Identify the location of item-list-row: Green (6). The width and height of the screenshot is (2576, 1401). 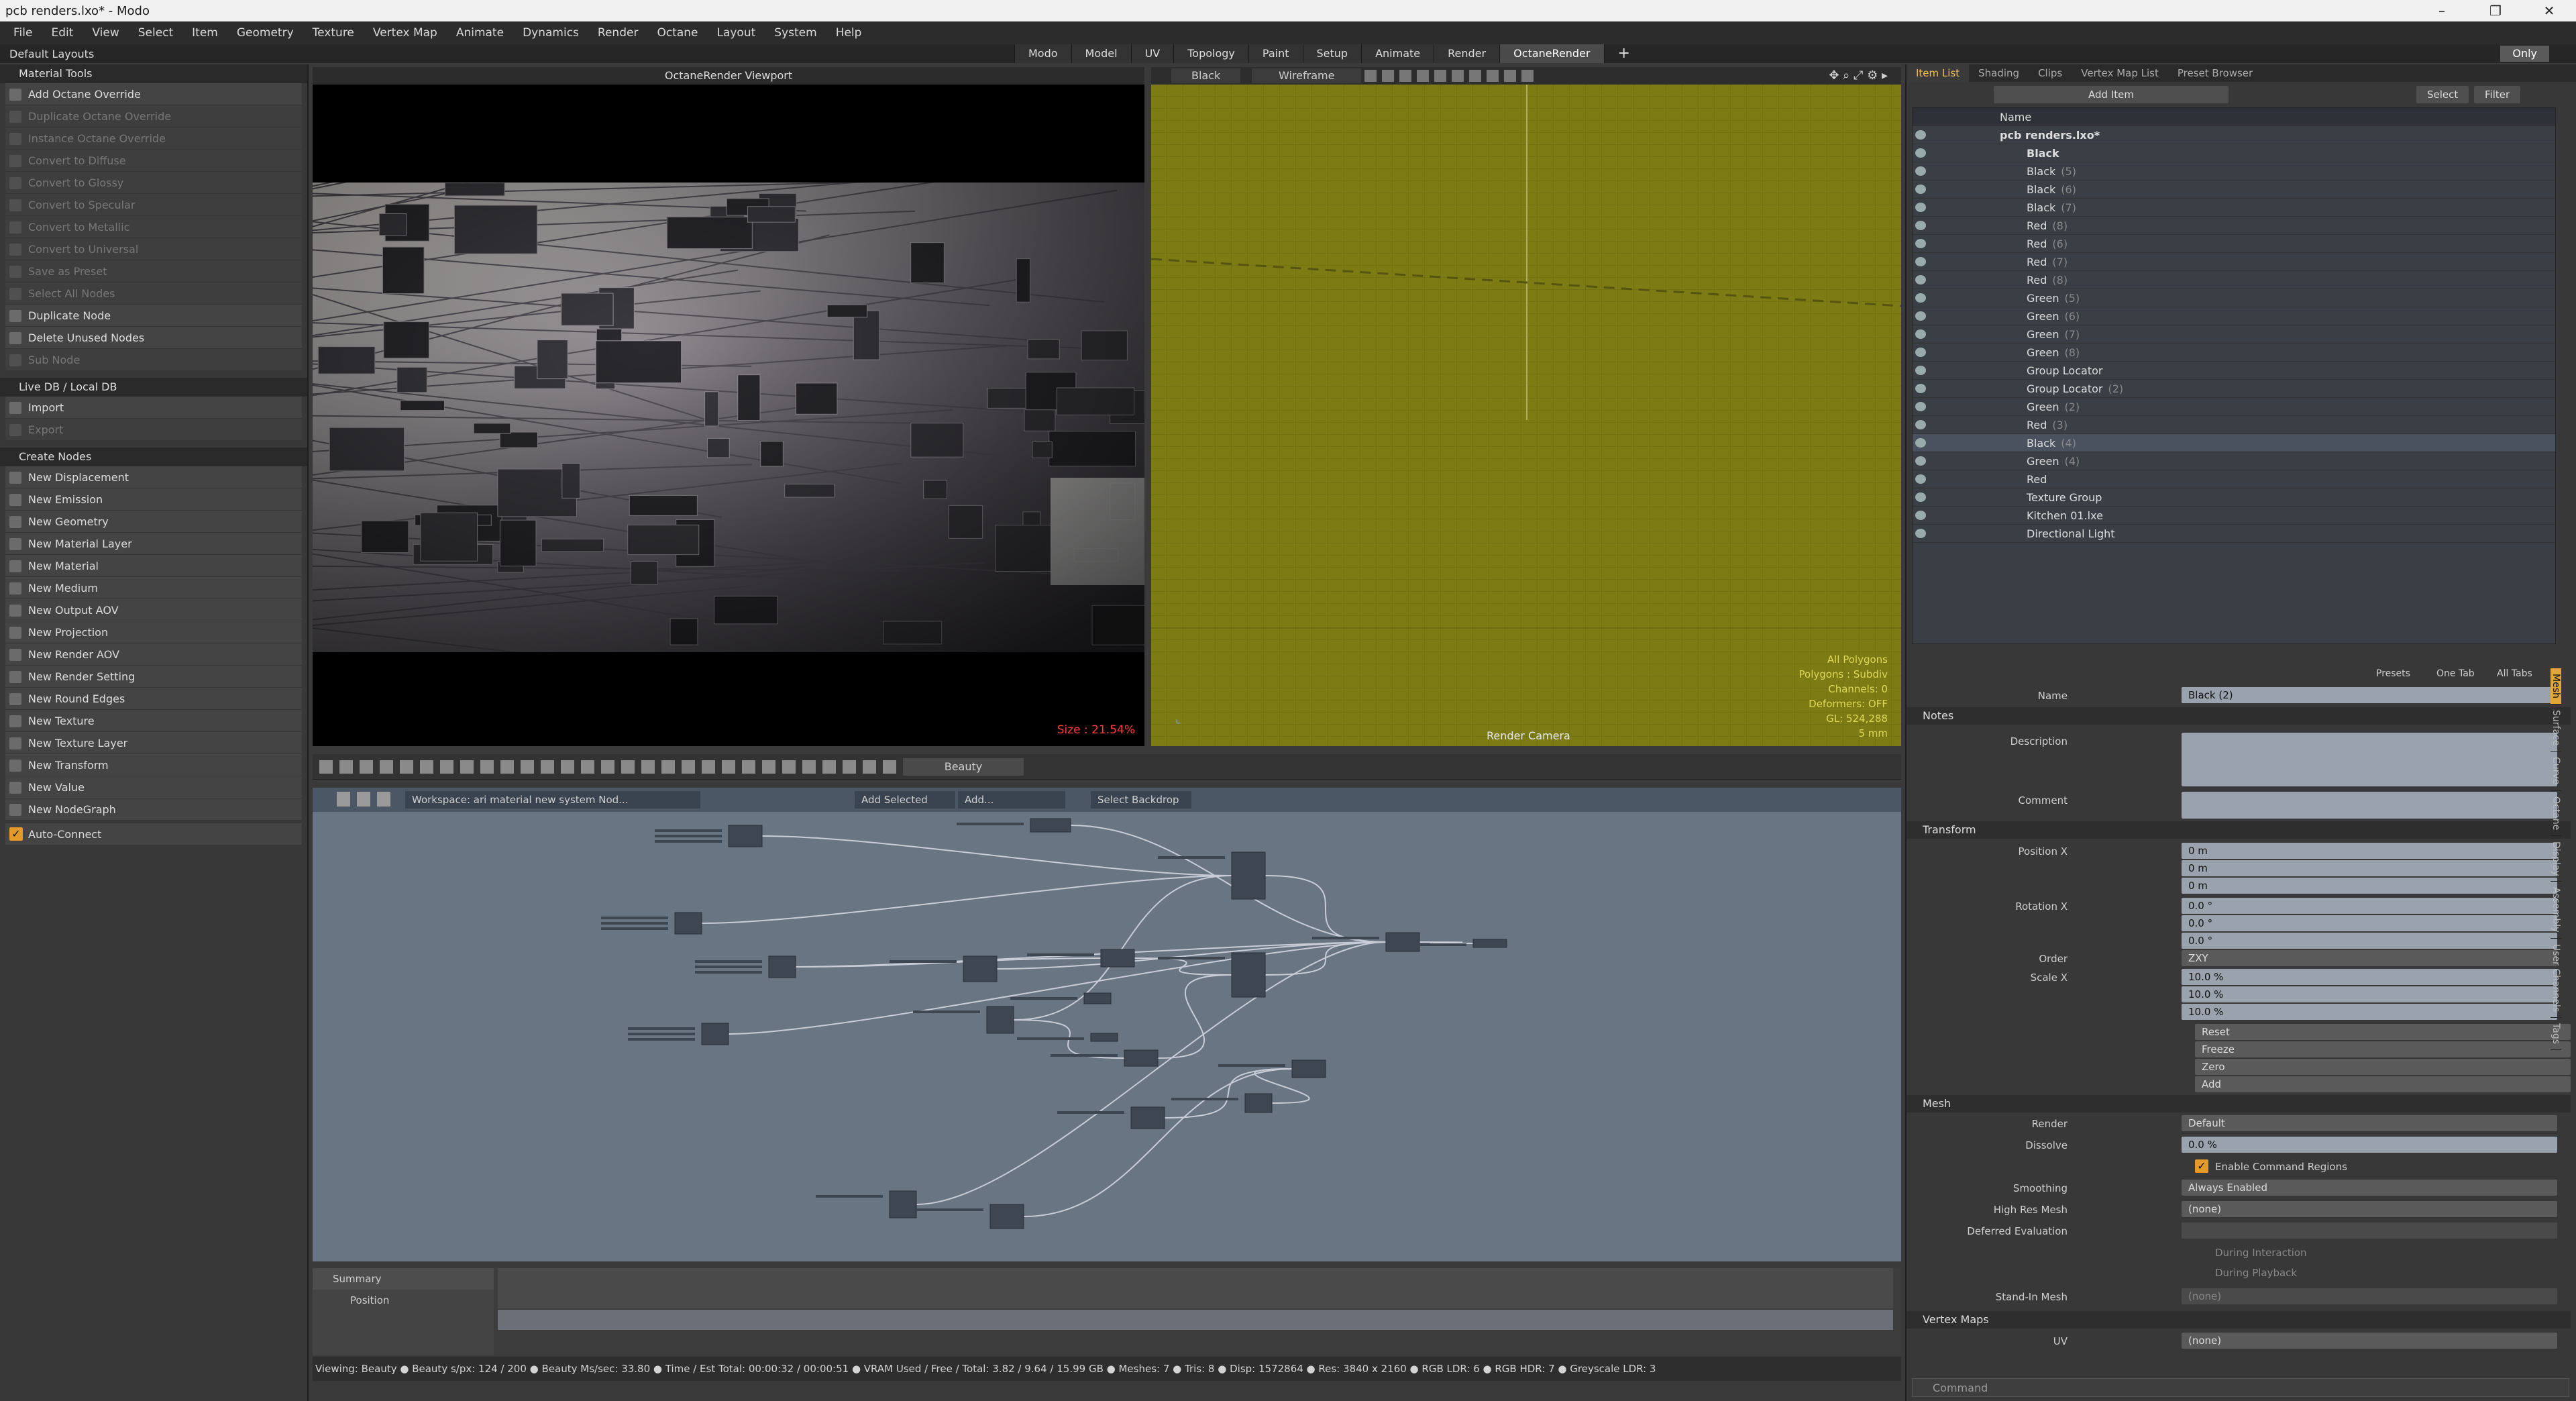
(2234, 316).